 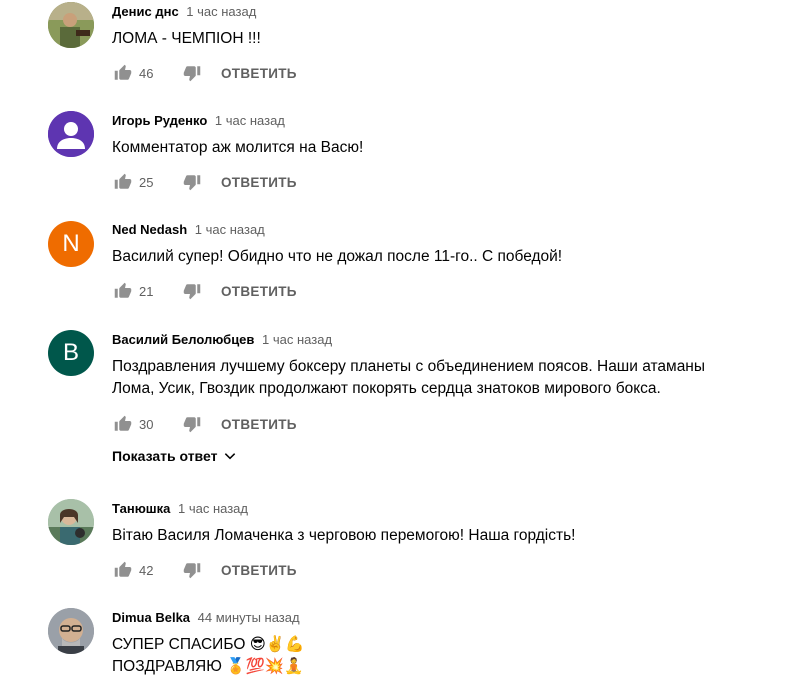 I want to click on comment-header: Dimua Belka 44 минуты назад, so click(x=206, y=617).